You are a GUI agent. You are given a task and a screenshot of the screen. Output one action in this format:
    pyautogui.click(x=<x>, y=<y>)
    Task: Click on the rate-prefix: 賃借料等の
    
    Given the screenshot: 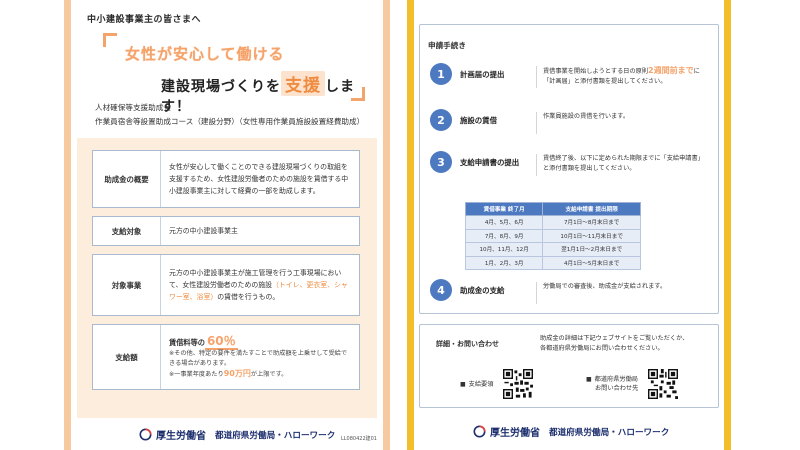 What is the action you would take?
    pyautogui.click(x=187, y=342)
    